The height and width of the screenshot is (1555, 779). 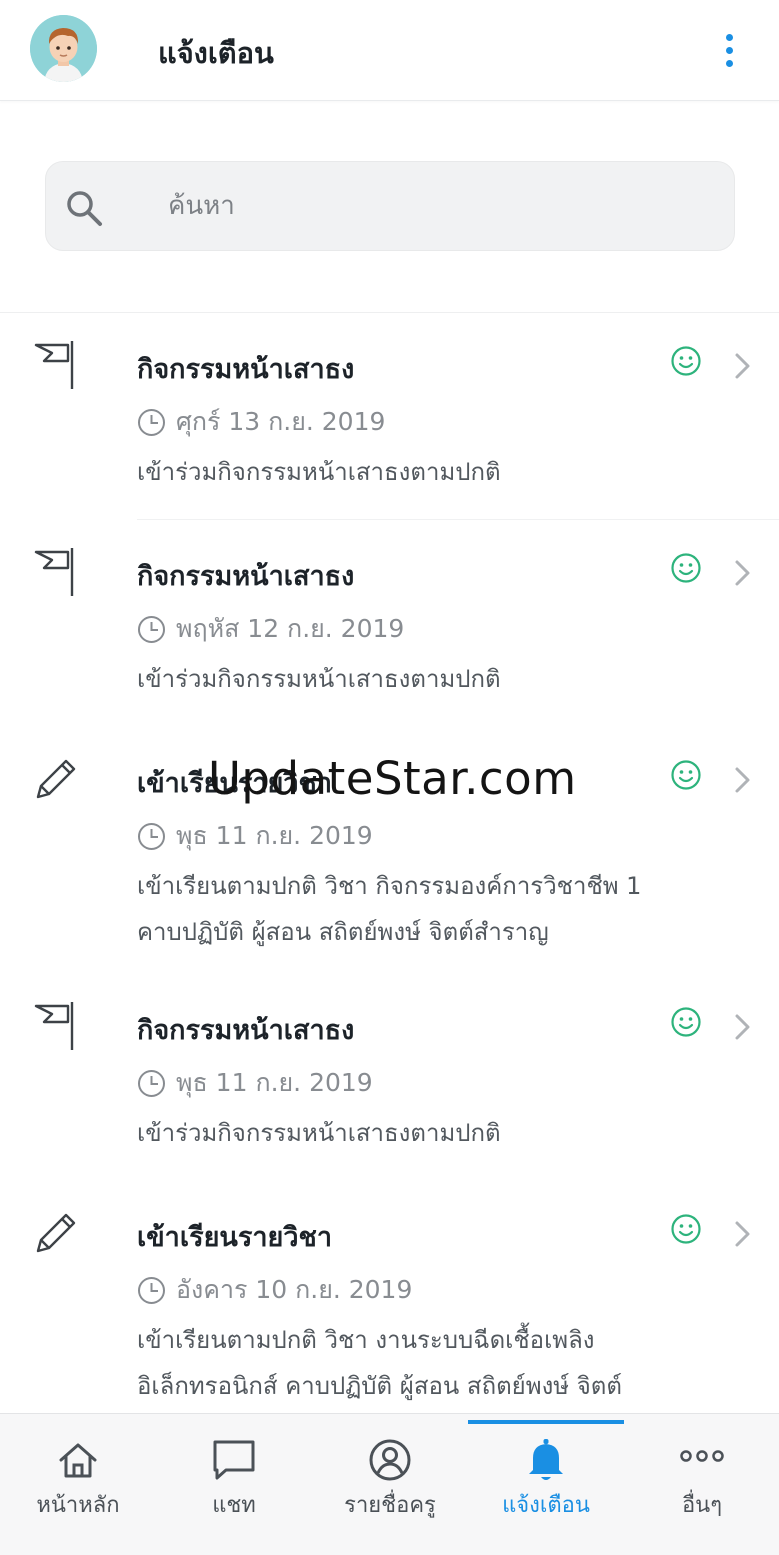 I want to click on avatar-image, so click(x=63, y=48).